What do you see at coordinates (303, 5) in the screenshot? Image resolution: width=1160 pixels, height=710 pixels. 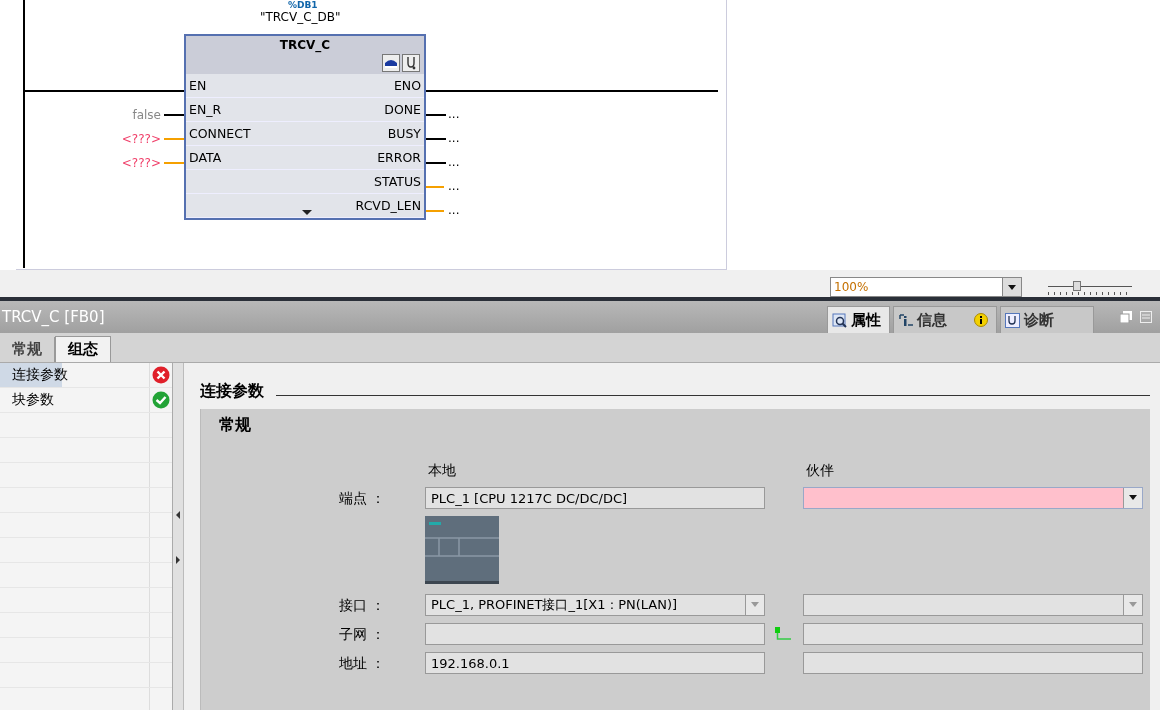 I see `instance-db-number: %DB1` at bounding box center [303, 5].